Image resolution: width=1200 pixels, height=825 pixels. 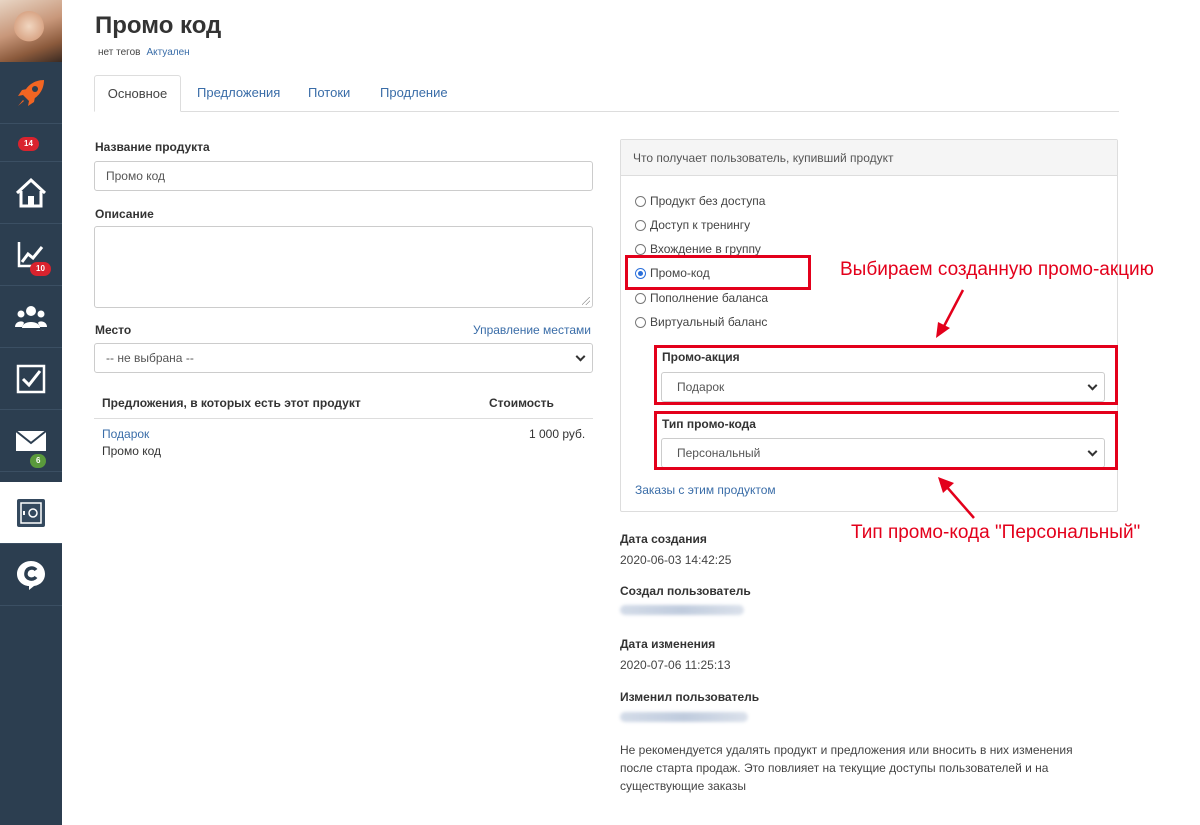 I want to click on nav-item-tasks, so click(x=31, y=379).